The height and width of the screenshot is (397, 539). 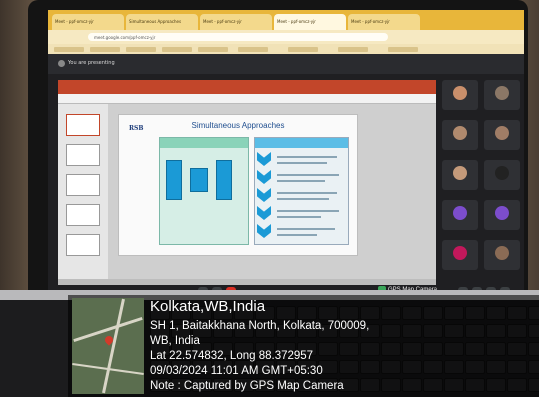 What do you see at coordinates (232, 356) in the screenshot?
I see `gps-coordinates: Lat 22.574832, Long 88.372957` at bounding box center [232, 356].